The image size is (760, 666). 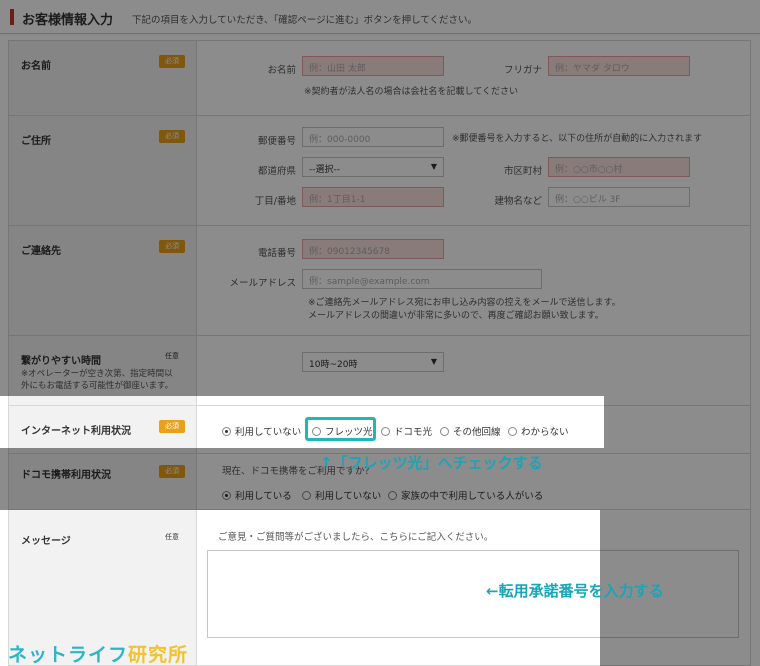 What do you see at coordinates (158, 655) in the screenshot?
I see `logo-part2: 研究所` at bounding box center [158, 655].